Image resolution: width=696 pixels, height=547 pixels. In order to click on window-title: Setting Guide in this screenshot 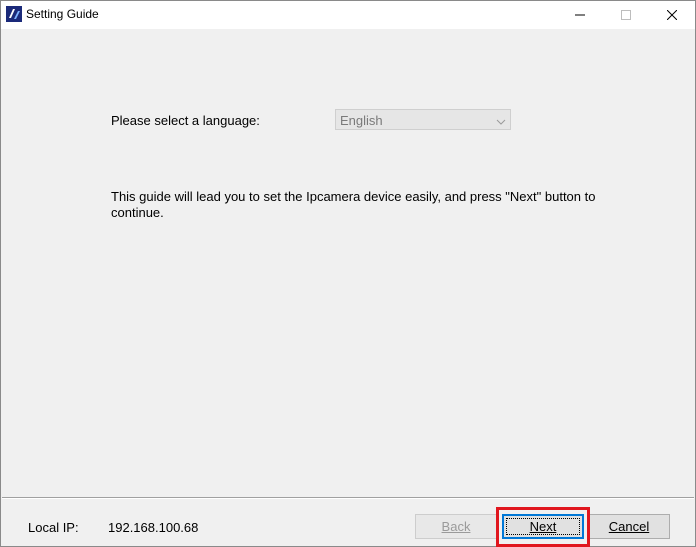, I will do `click(62, 14)`.